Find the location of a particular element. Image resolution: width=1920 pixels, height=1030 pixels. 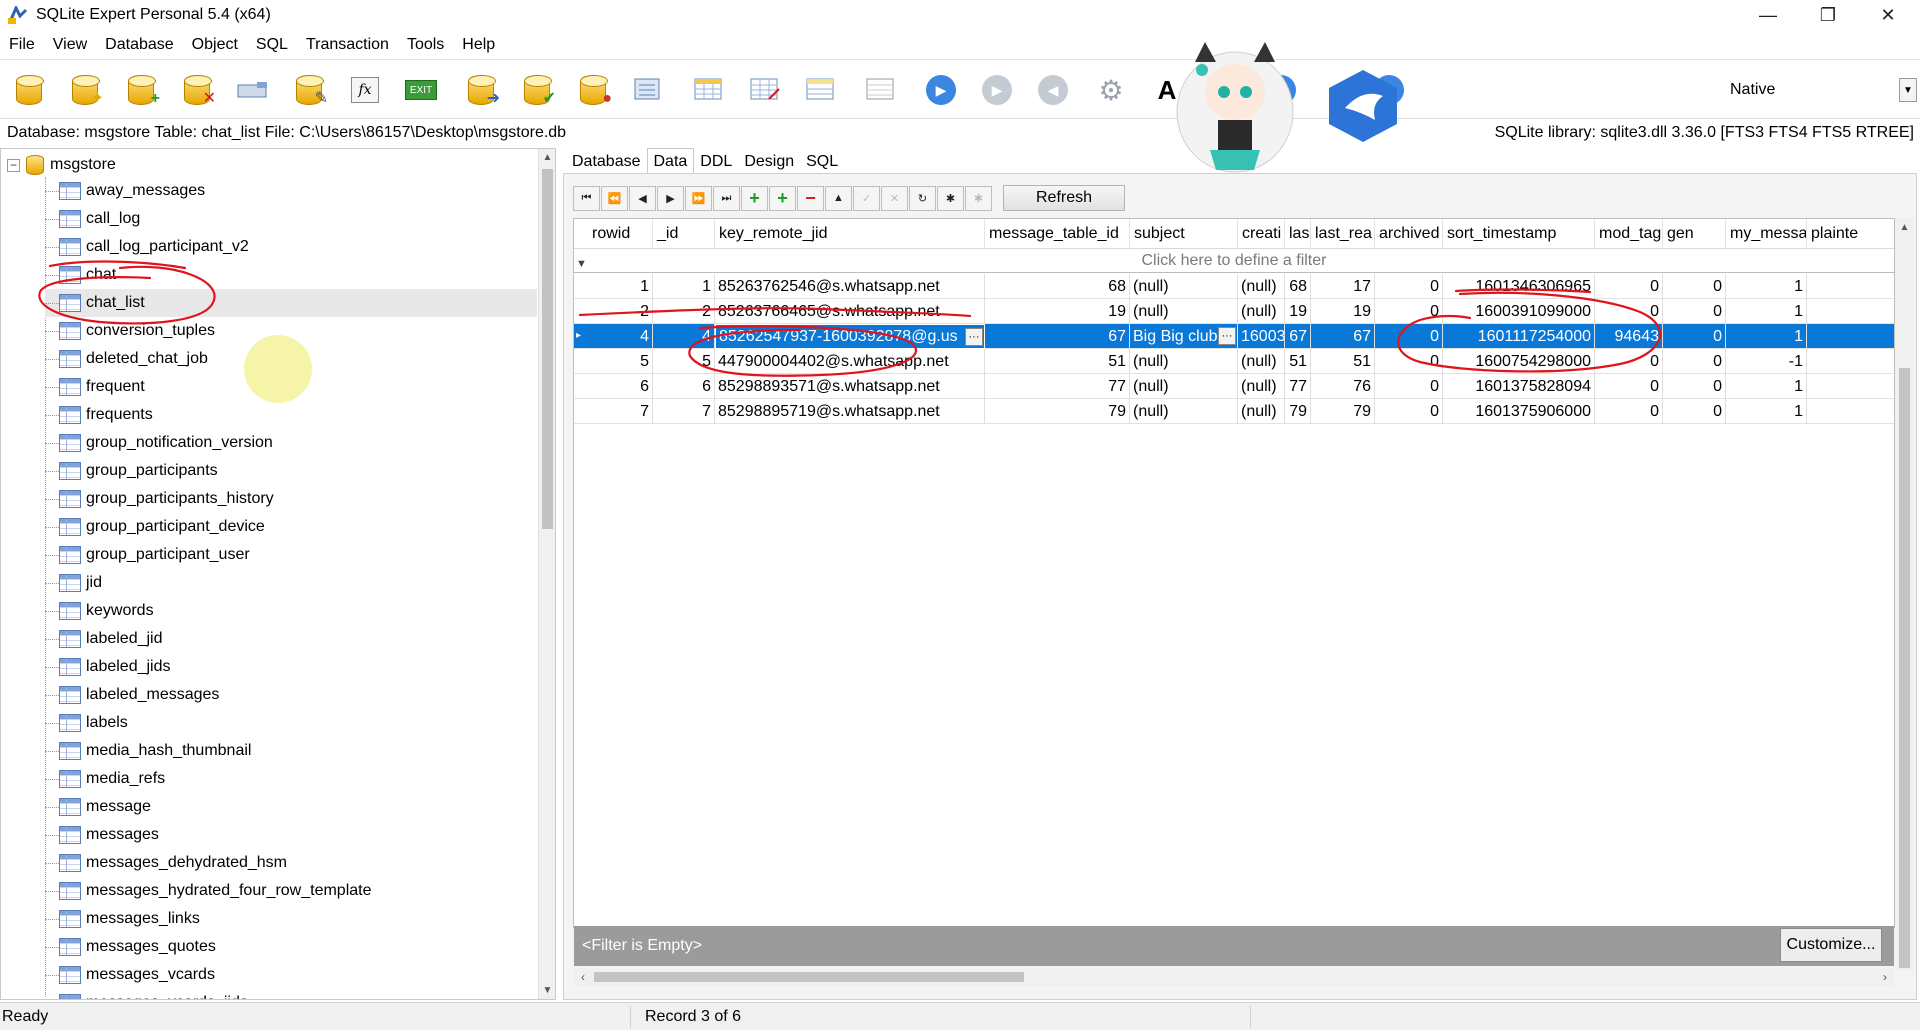

set-bookmark-button: ✱ is located at coordinates (950, 198).